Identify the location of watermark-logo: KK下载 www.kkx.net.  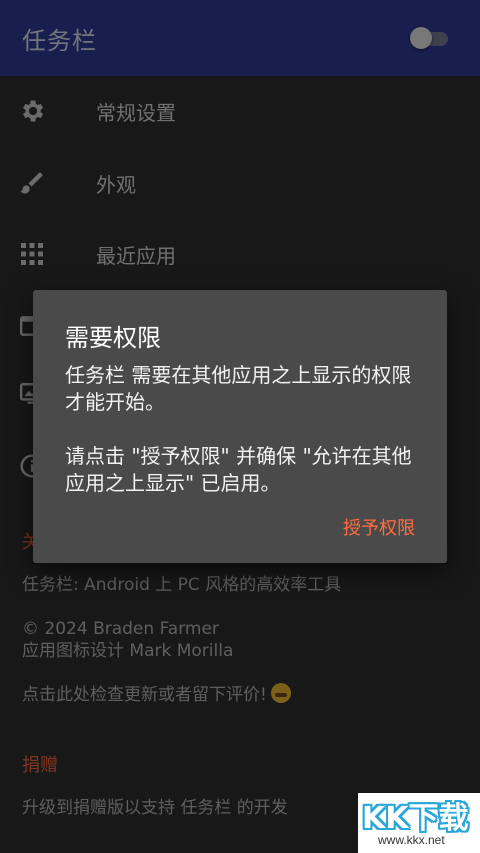
(419, 823).